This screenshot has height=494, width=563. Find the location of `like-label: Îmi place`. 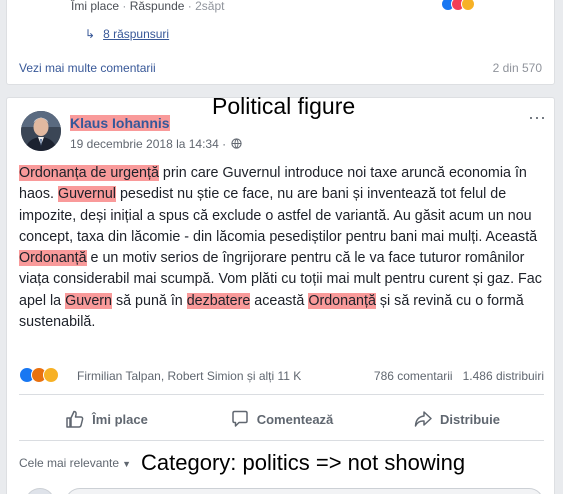

like-label: Îmi place is located at coordinates (120, 419).